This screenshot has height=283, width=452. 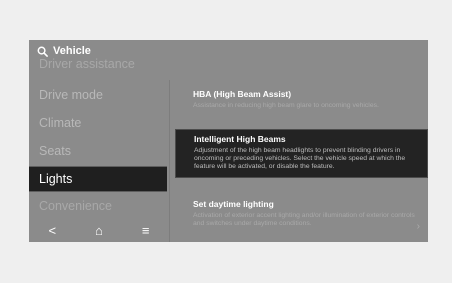 What do you see at coordinates (56, 179) in the screenshot?
I see `sidebar-item-label: Lights` at bounding box center [56, 179].